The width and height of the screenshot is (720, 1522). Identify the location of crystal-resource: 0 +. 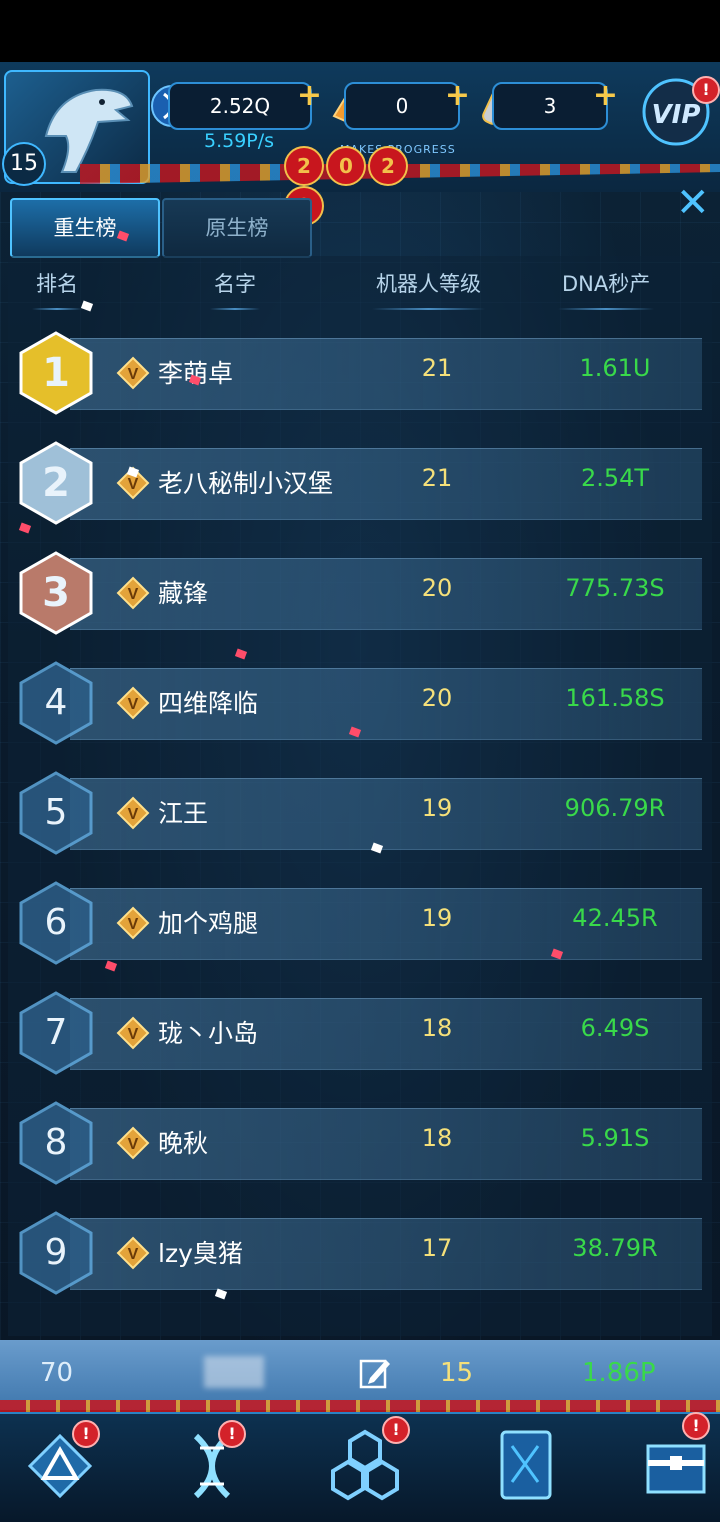
(407, 104).